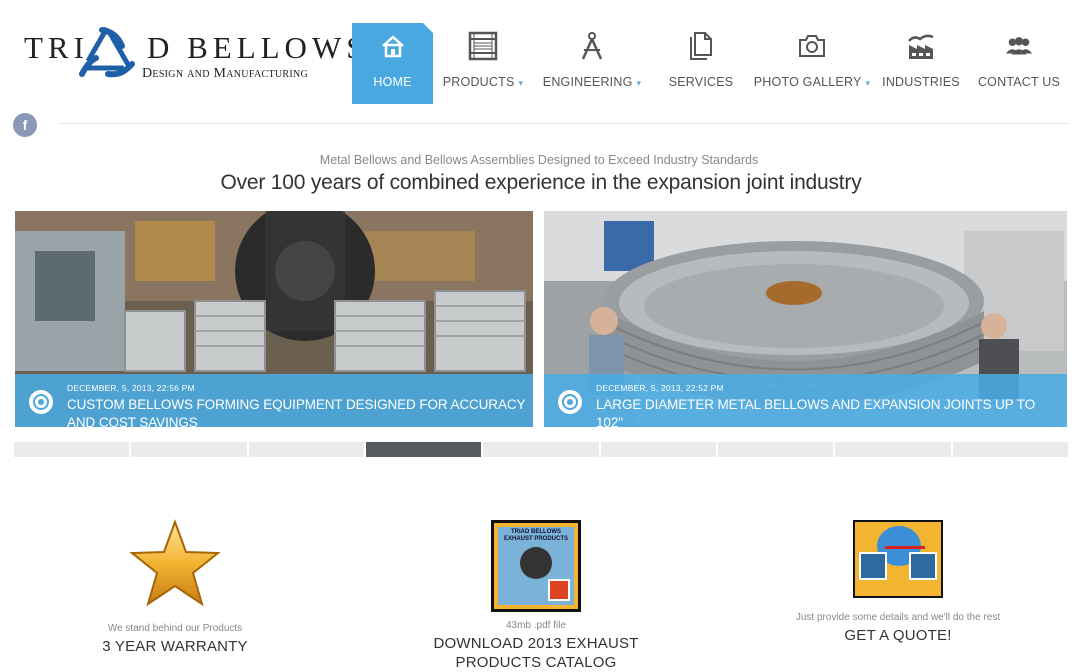 The image size is (1078, 672). I want to click on compass-icon, so click(592, 46).